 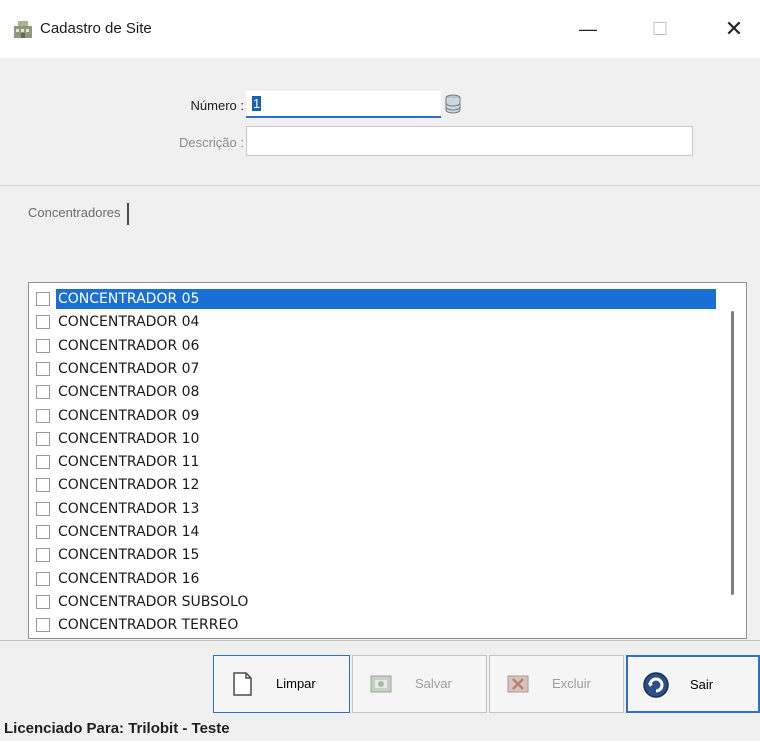 What do you see at coordinates (378, 555) in the screenshot?
I see `list-item: CONCENTRADOR 15` at bounding box center [378, 555].